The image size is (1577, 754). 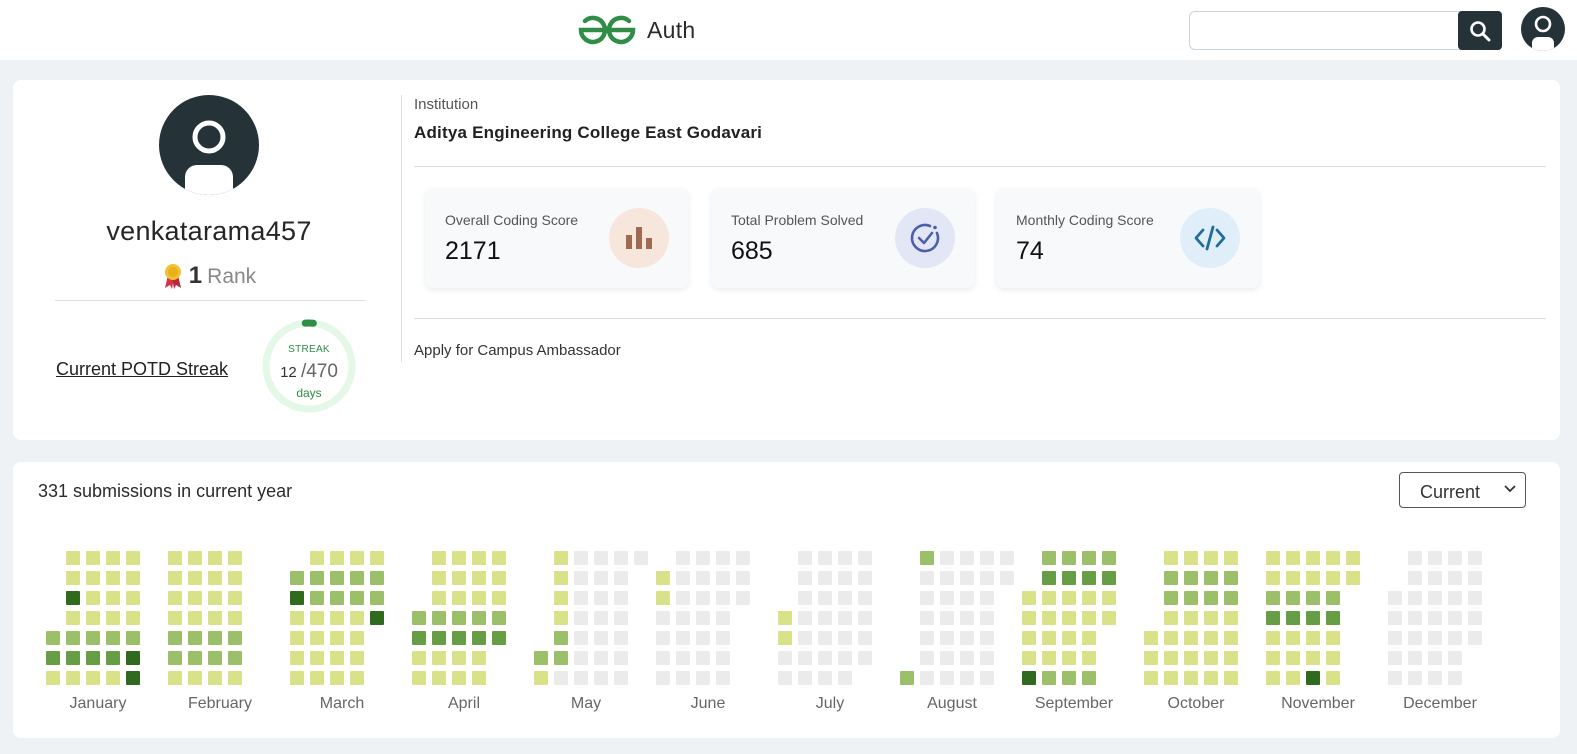 I want to click on year-select: Current, so click(x=1462, y=490).